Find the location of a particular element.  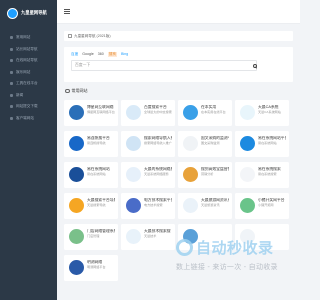

search-button is located at coordinates (254, 65).